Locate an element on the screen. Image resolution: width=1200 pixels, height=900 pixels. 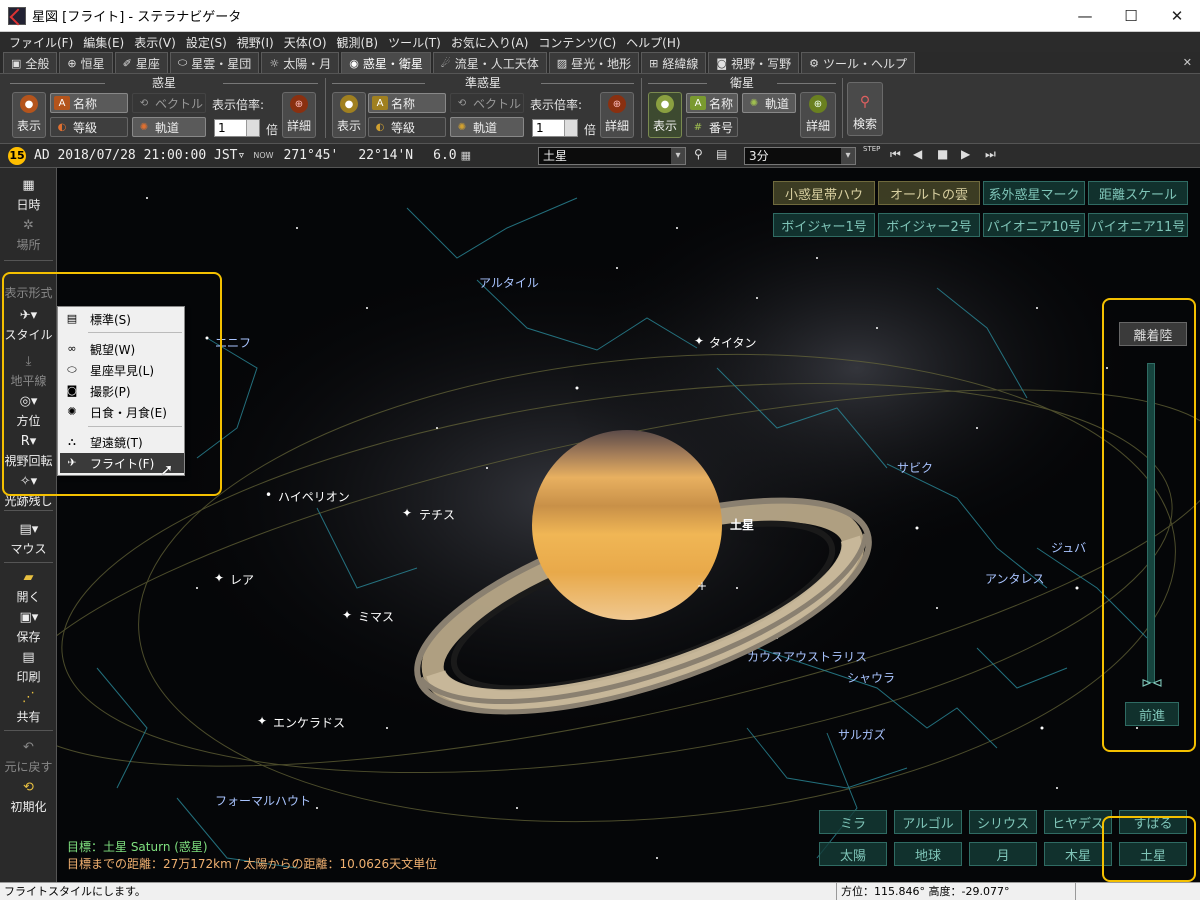
menu-field: 視野(I) is located at coordinates (255, 42).